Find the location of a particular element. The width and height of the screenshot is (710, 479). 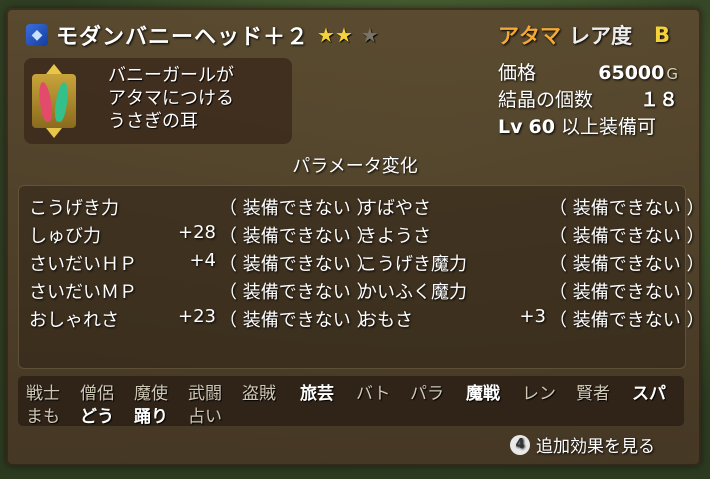

price-unit: G is located at coordinates (672, 74).